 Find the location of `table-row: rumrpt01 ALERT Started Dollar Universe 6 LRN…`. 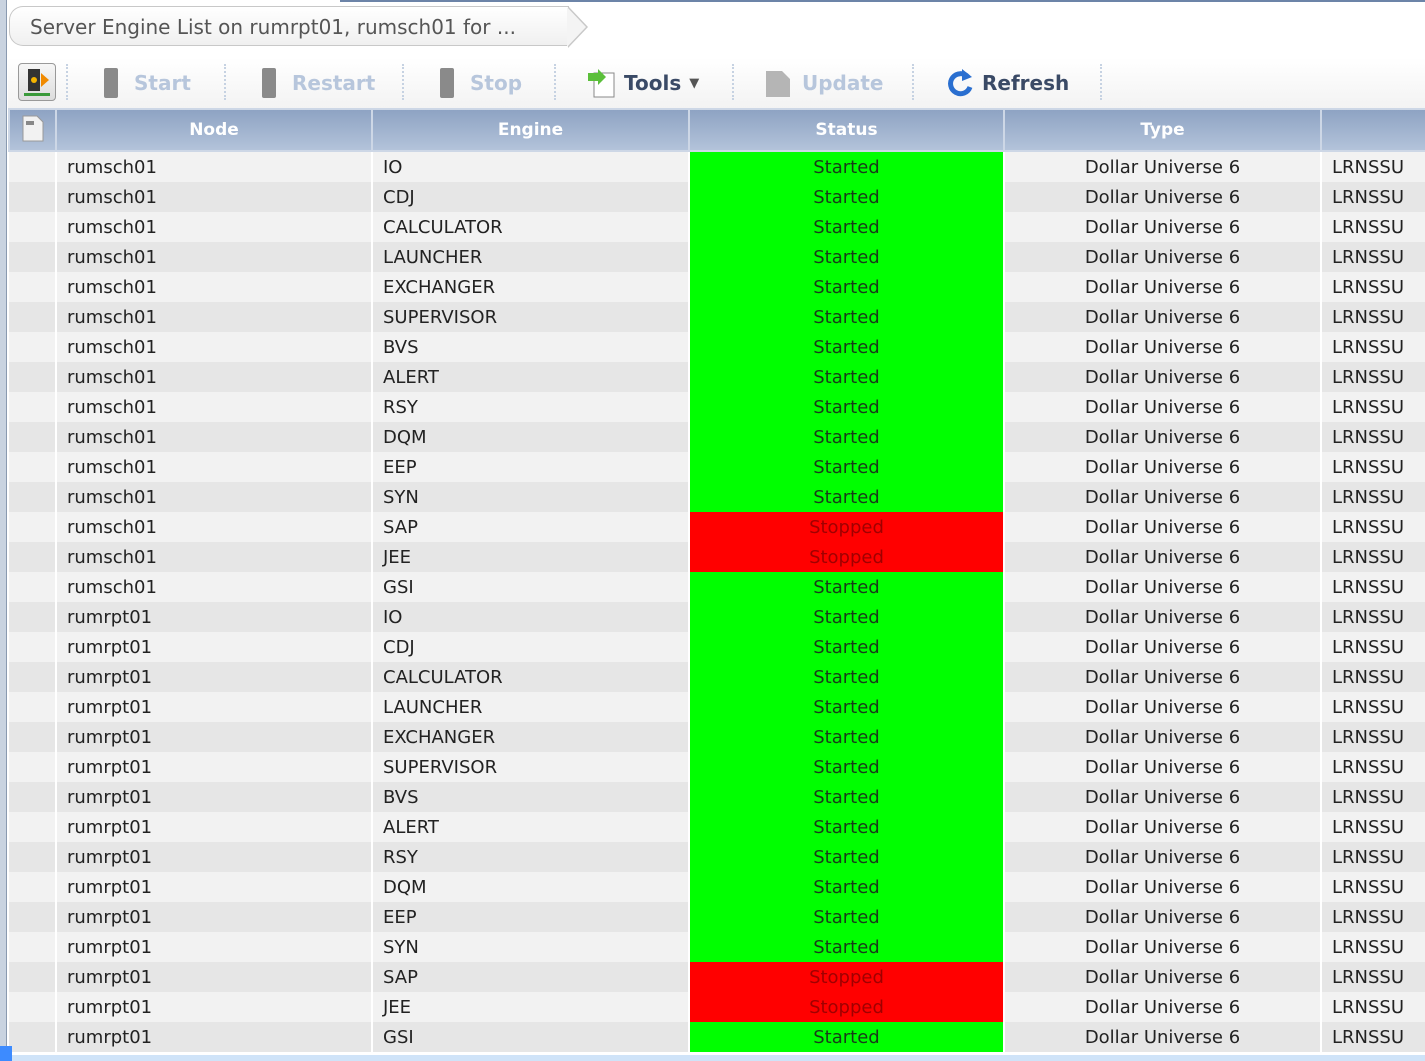

table-row: rumrpt01 ALERT Started Dollar Universe 6 LRN… is located at coordinates (717, 827).